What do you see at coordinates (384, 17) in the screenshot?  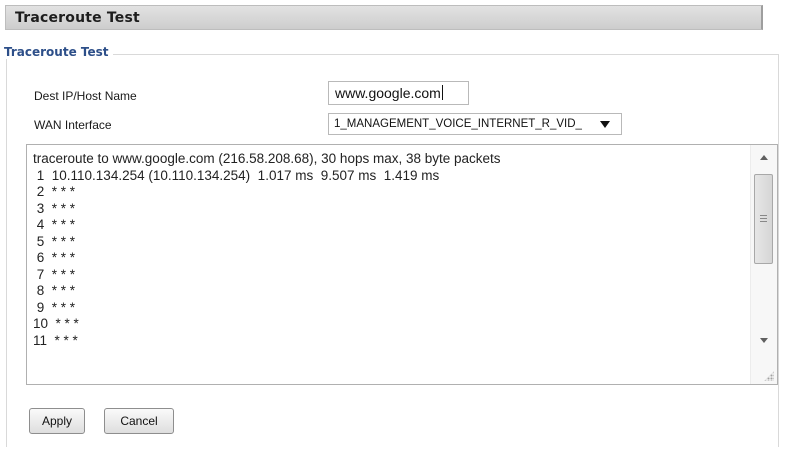 I see `page-header-bar: Traceroute Test` at bounding box center [384, 17].